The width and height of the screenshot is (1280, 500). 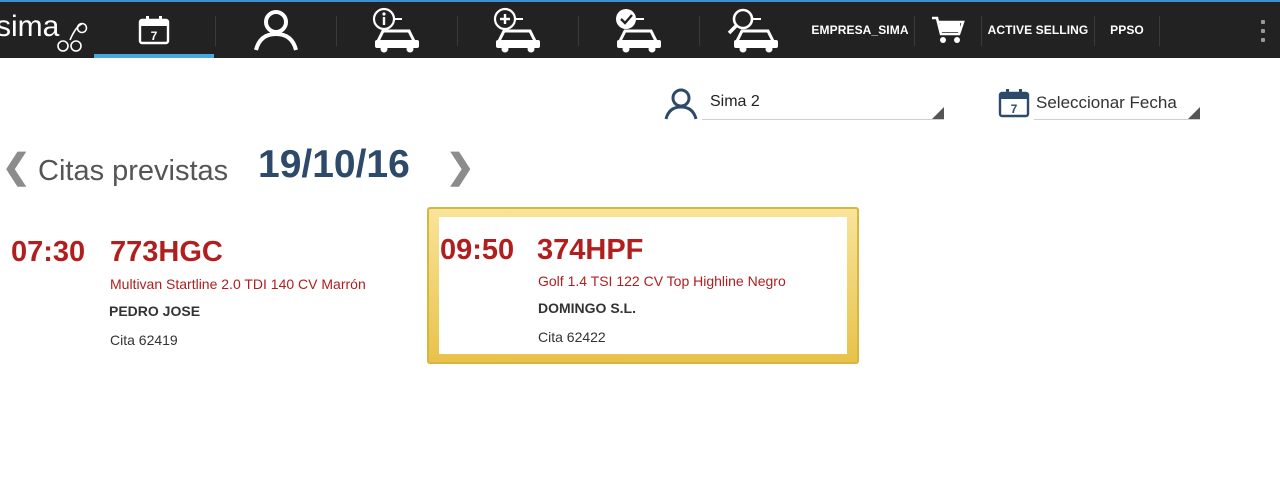 What do you see at coordinates (590, 250) in the screenshot?
I see `license-plate: 374HPF` at bounding box center [590, 250].